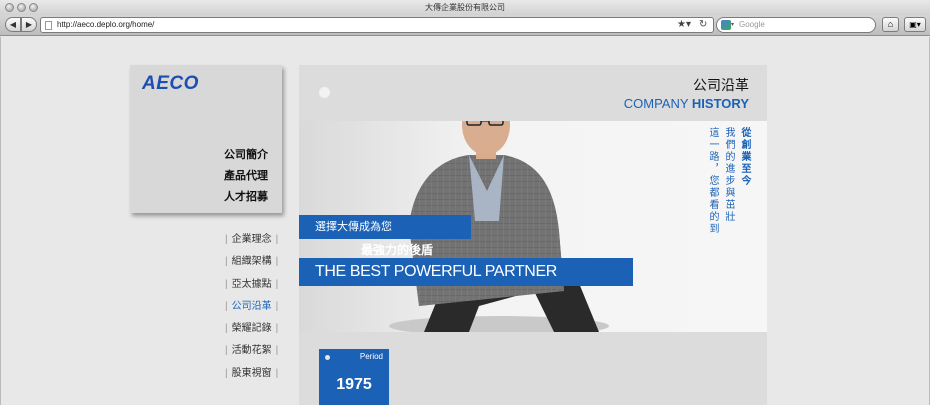  Describe the element at coordinates (327, 357) in the screenshot. I see `period-dot-icon` at that location.